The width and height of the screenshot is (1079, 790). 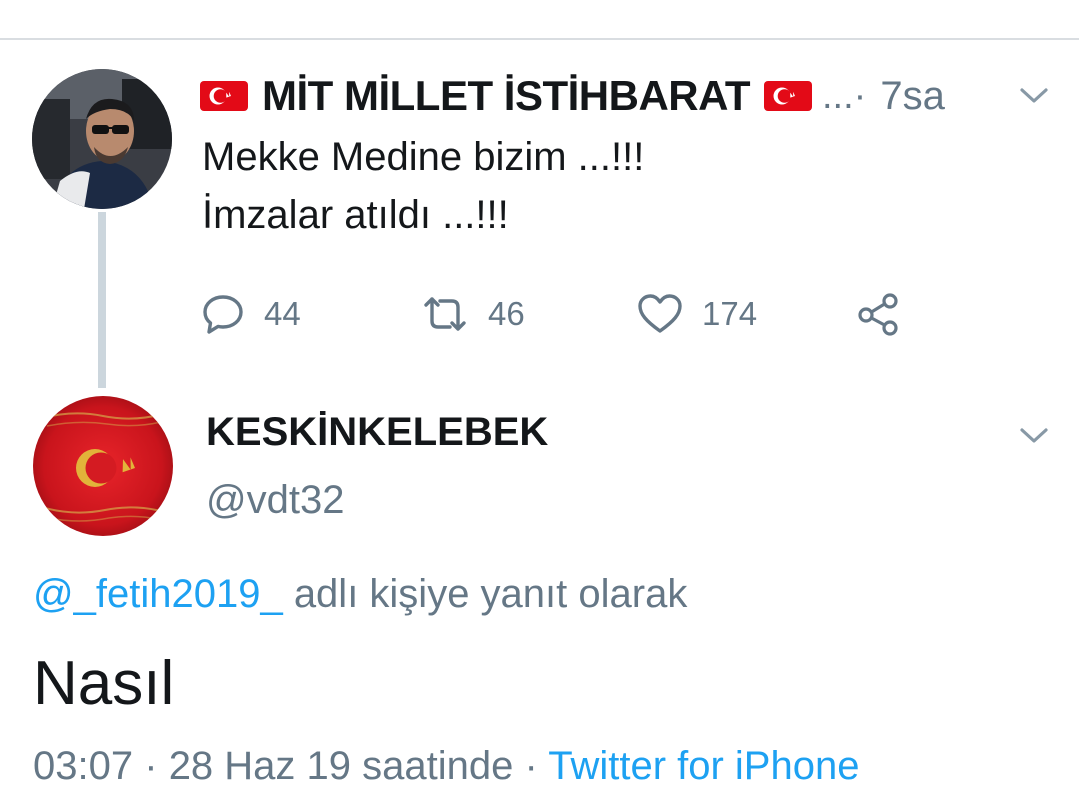 What do you see at coordinates (445, 314) in the screenshot?
I see `retweet-icon` at bounding box center [445, 314].